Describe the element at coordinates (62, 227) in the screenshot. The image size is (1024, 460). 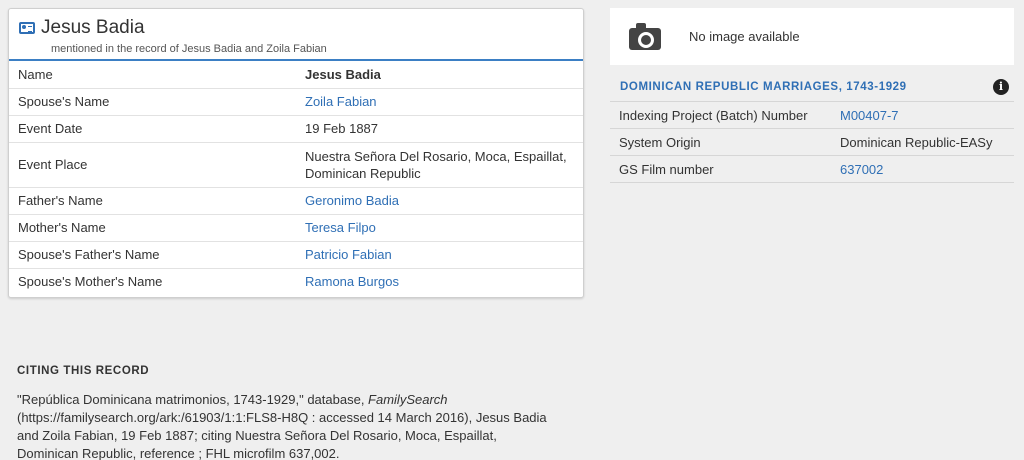
I see `row-label: Mother's Name` at that location.